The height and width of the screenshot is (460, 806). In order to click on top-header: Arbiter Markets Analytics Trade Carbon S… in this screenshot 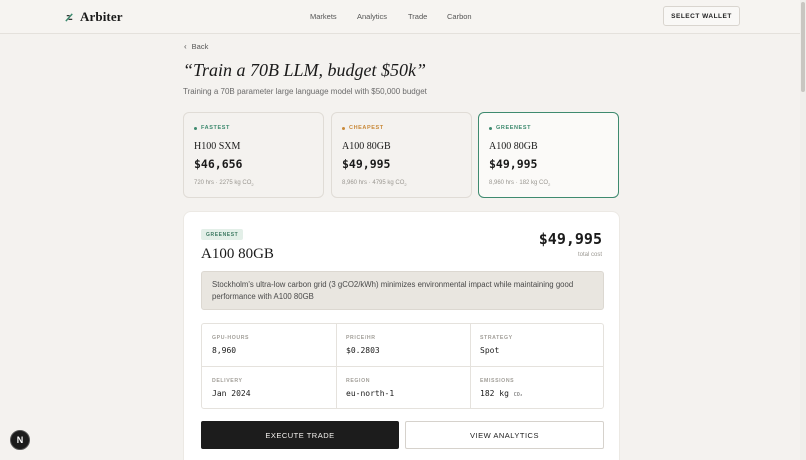, I will do `click(403, 17)`.